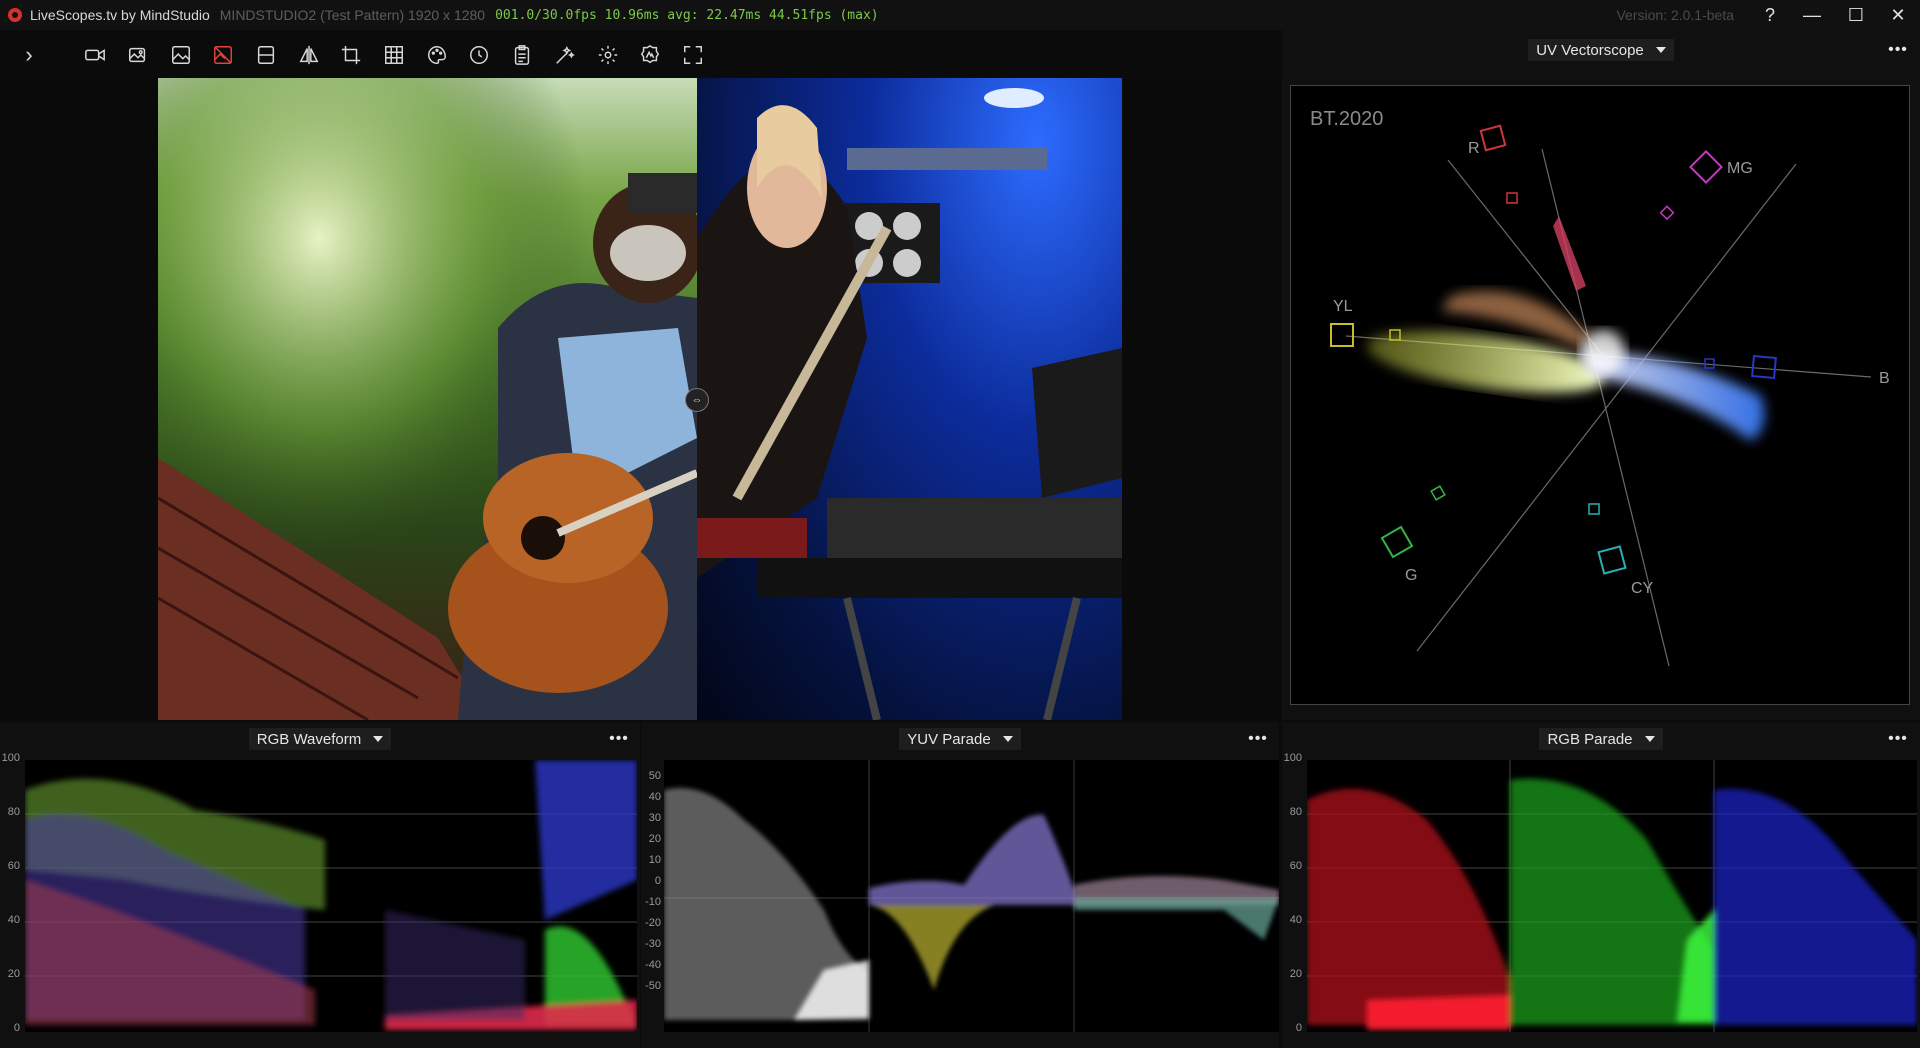  I want to click on maximize-button: ☐, so click(1856, 15).